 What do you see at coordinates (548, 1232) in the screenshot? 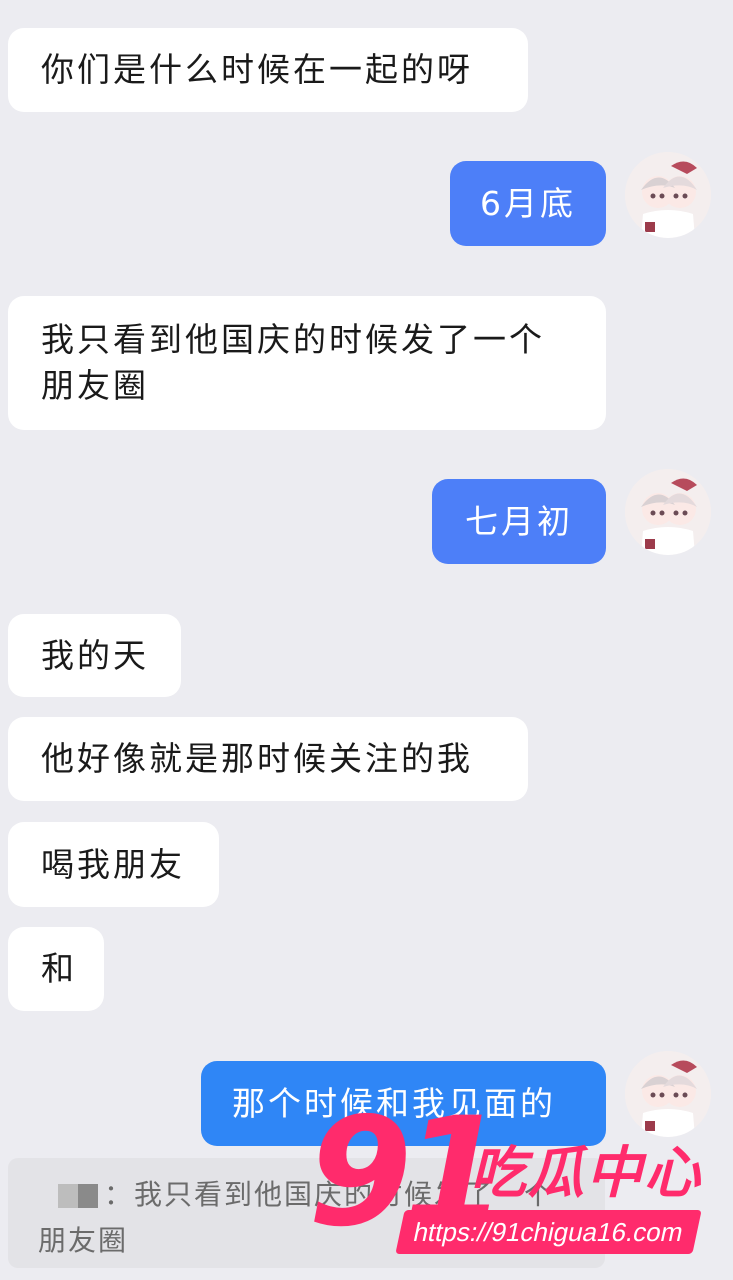
I see `watermark-url: https://91chigua16.com` at bounding box center [548, 1232].